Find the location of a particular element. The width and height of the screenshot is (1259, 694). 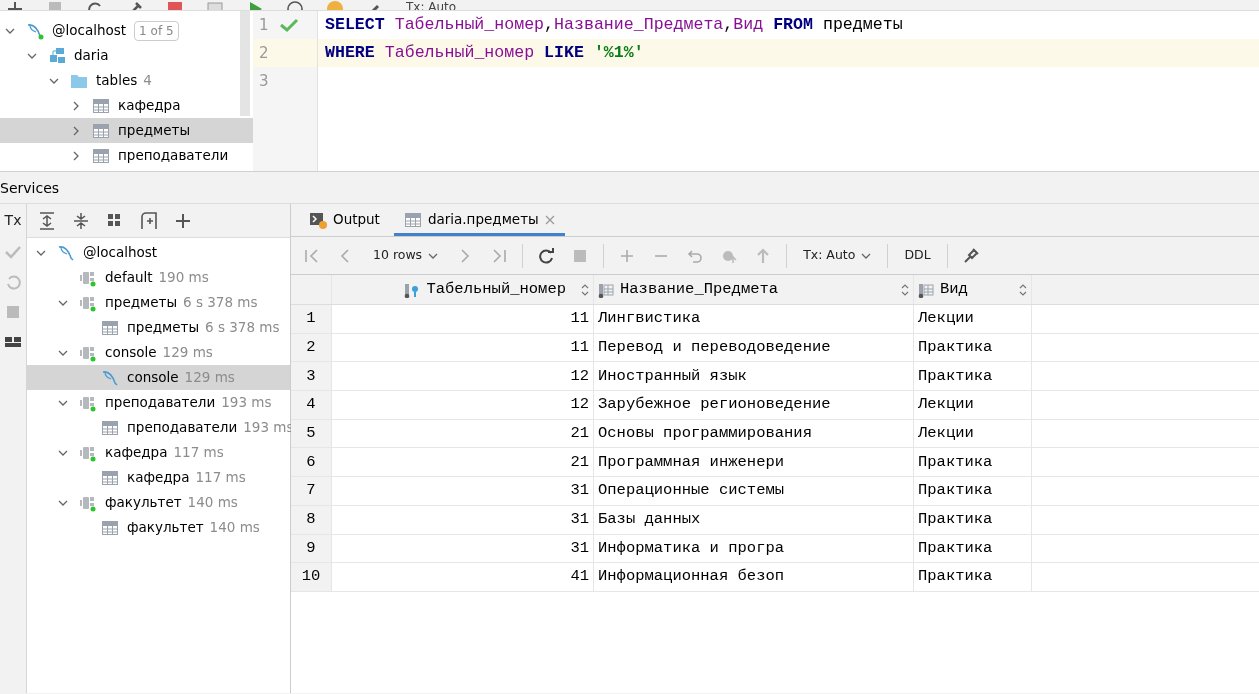

table-cell: Операционные системы is located at coordinates (754, 491).